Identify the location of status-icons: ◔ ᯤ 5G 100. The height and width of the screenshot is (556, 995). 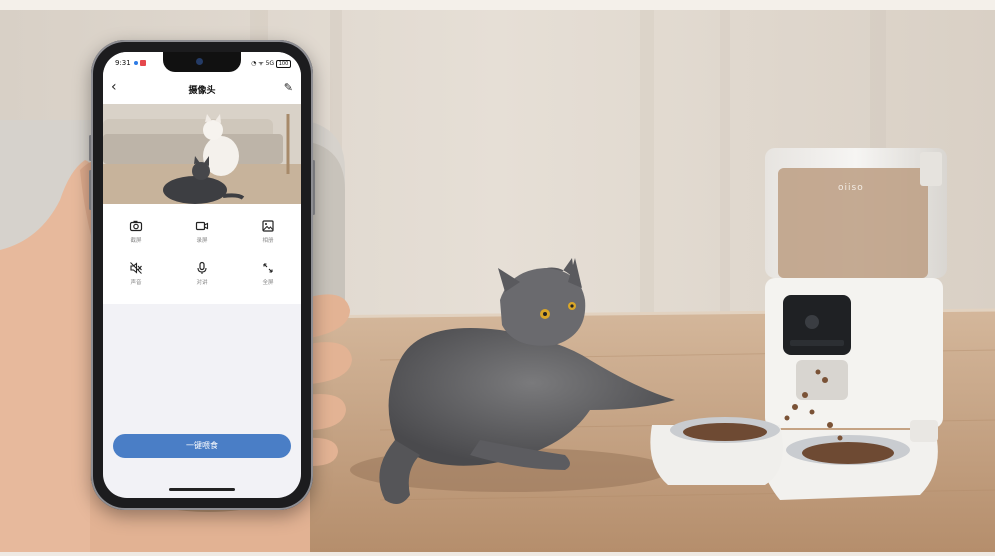
(271, 63).